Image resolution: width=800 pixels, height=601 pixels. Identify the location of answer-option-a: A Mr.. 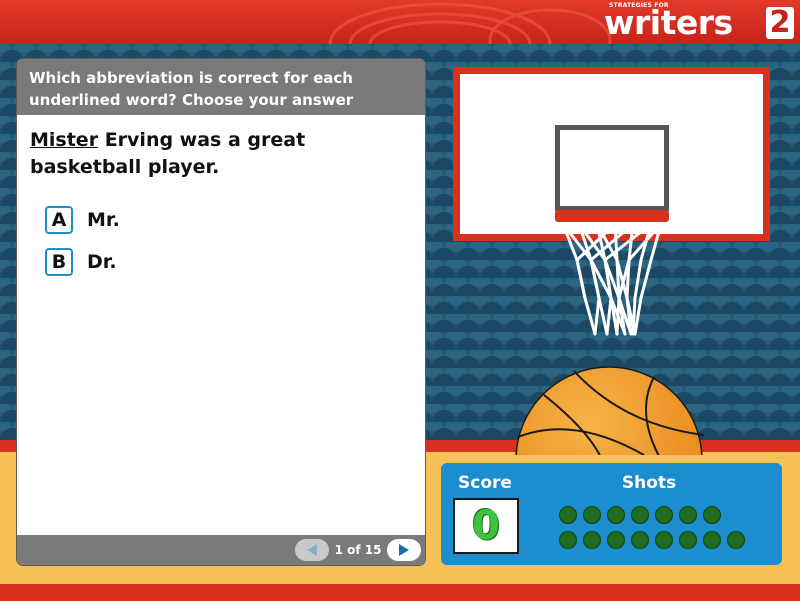
(145, 221).